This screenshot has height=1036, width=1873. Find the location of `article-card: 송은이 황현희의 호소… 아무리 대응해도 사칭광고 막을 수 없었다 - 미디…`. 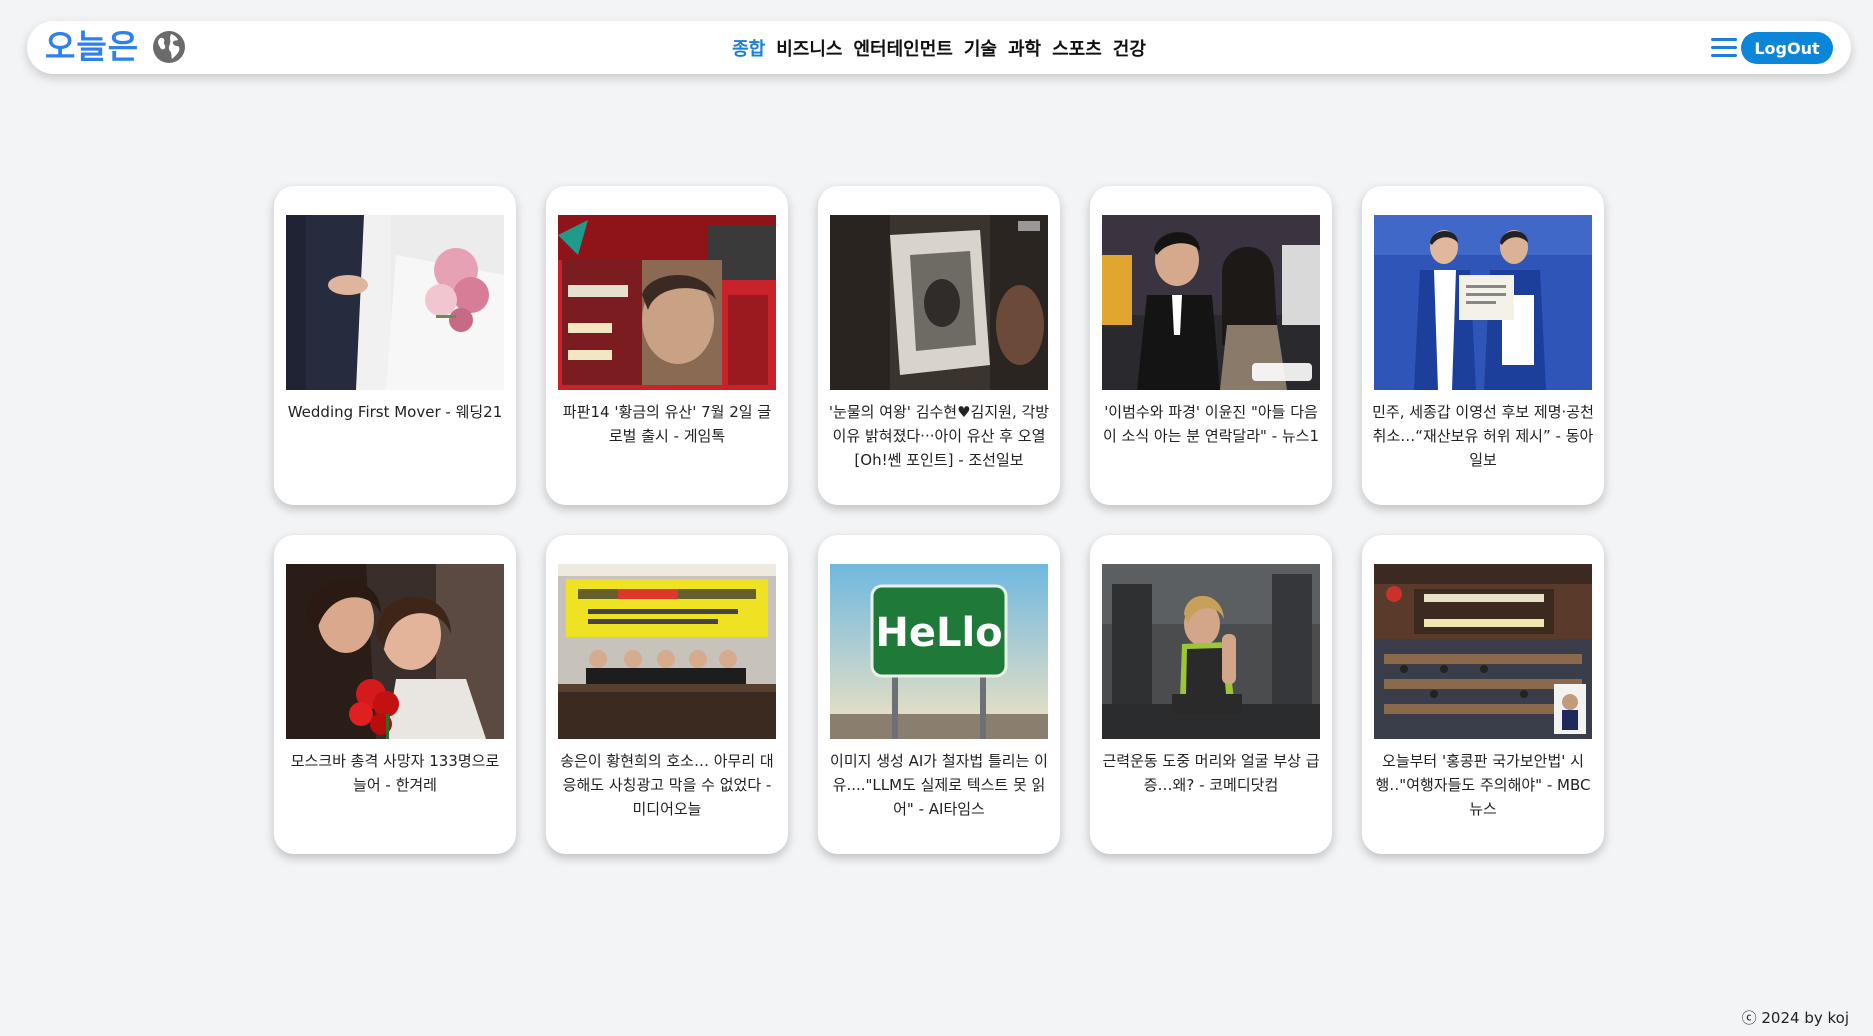

article-card: 송은이 황현희의 호소… 아무리 대응해도 사칭광고 막을 수 없었다 - 미디… is located at coordinates (667, 694).